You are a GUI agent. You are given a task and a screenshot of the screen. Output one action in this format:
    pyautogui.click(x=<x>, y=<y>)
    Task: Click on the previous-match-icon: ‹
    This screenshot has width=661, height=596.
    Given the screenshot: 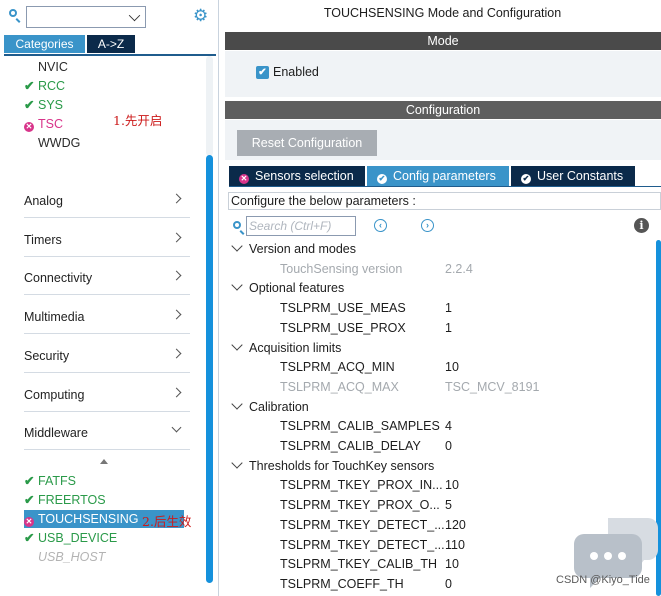 What is the action you would take?
    pyautogui.click(x=380, y=225)
    